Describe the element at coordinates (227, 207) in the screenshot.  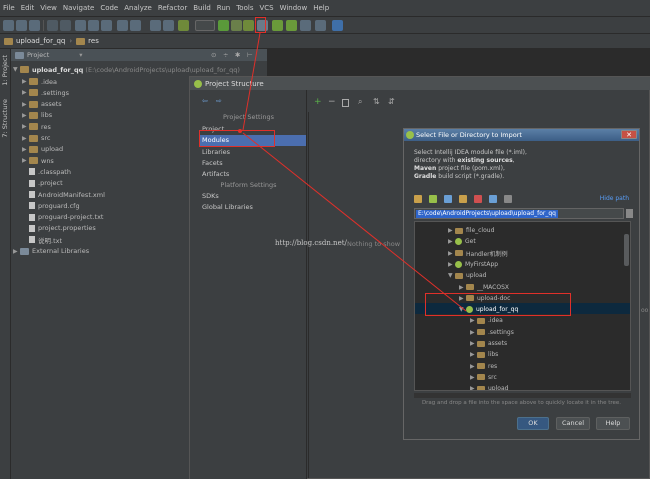
I see `ps-item-global-libraries: Global Libraries` at that location.